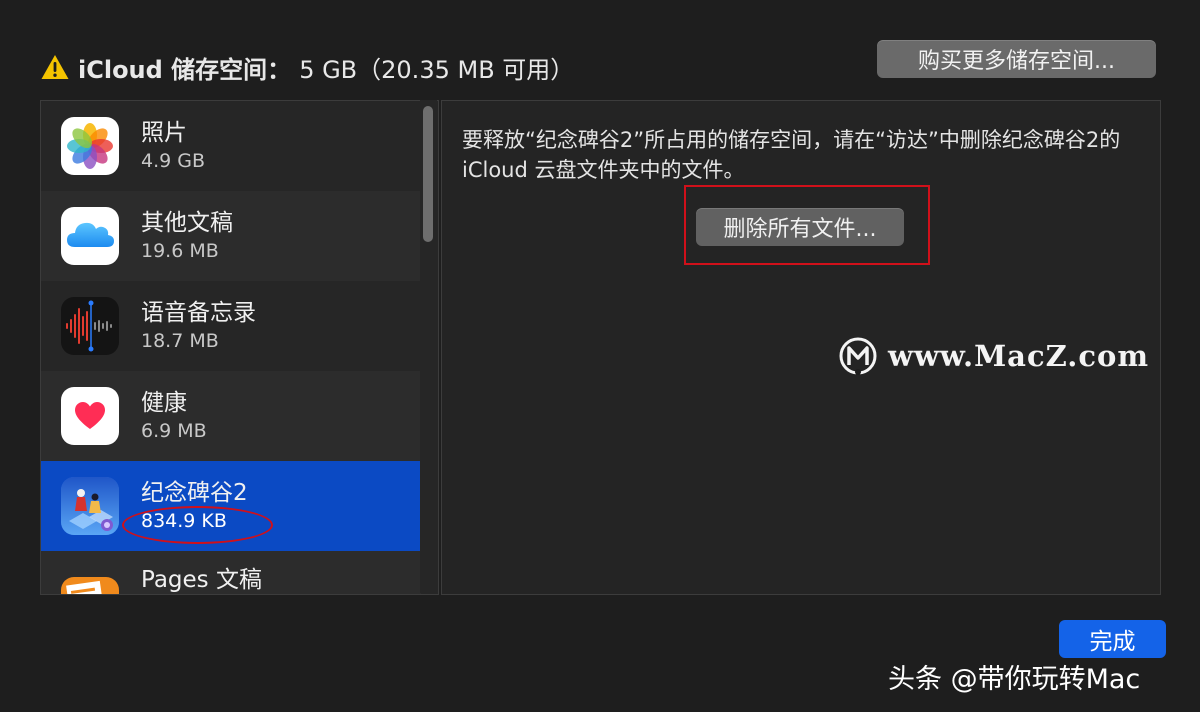  Describe the element at coordinates (197, 525) in the screenshot. I see `annotation-highlight-oval` at that location.